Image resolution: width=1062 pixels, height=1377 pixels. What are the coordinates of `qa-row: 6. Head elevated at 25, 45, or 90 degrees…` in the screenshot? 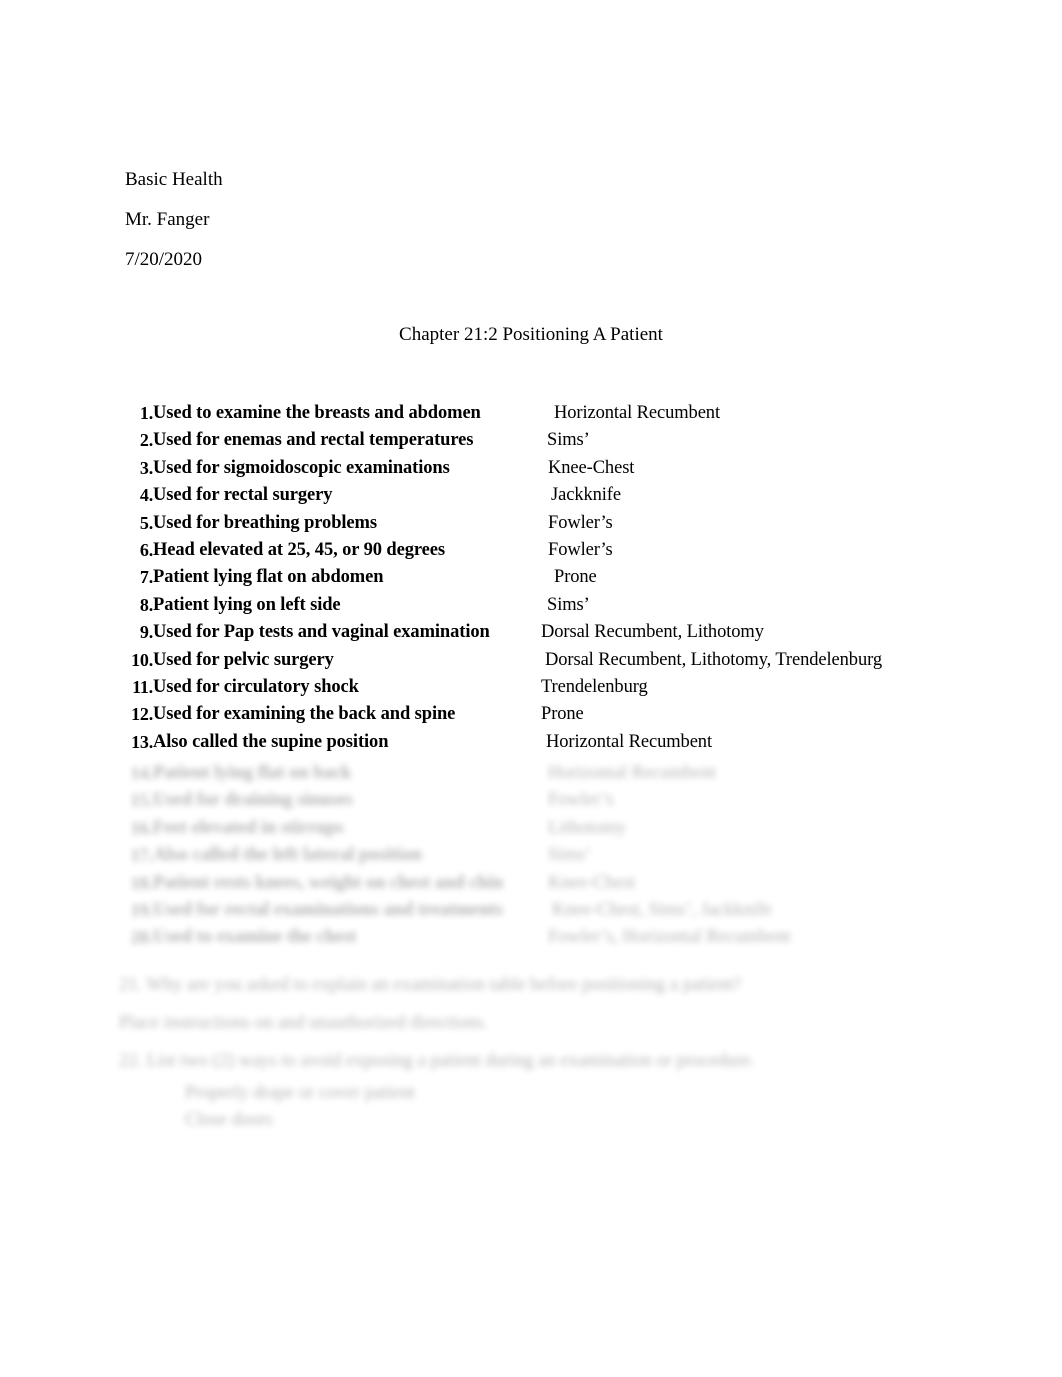 It's located at (569, 550).